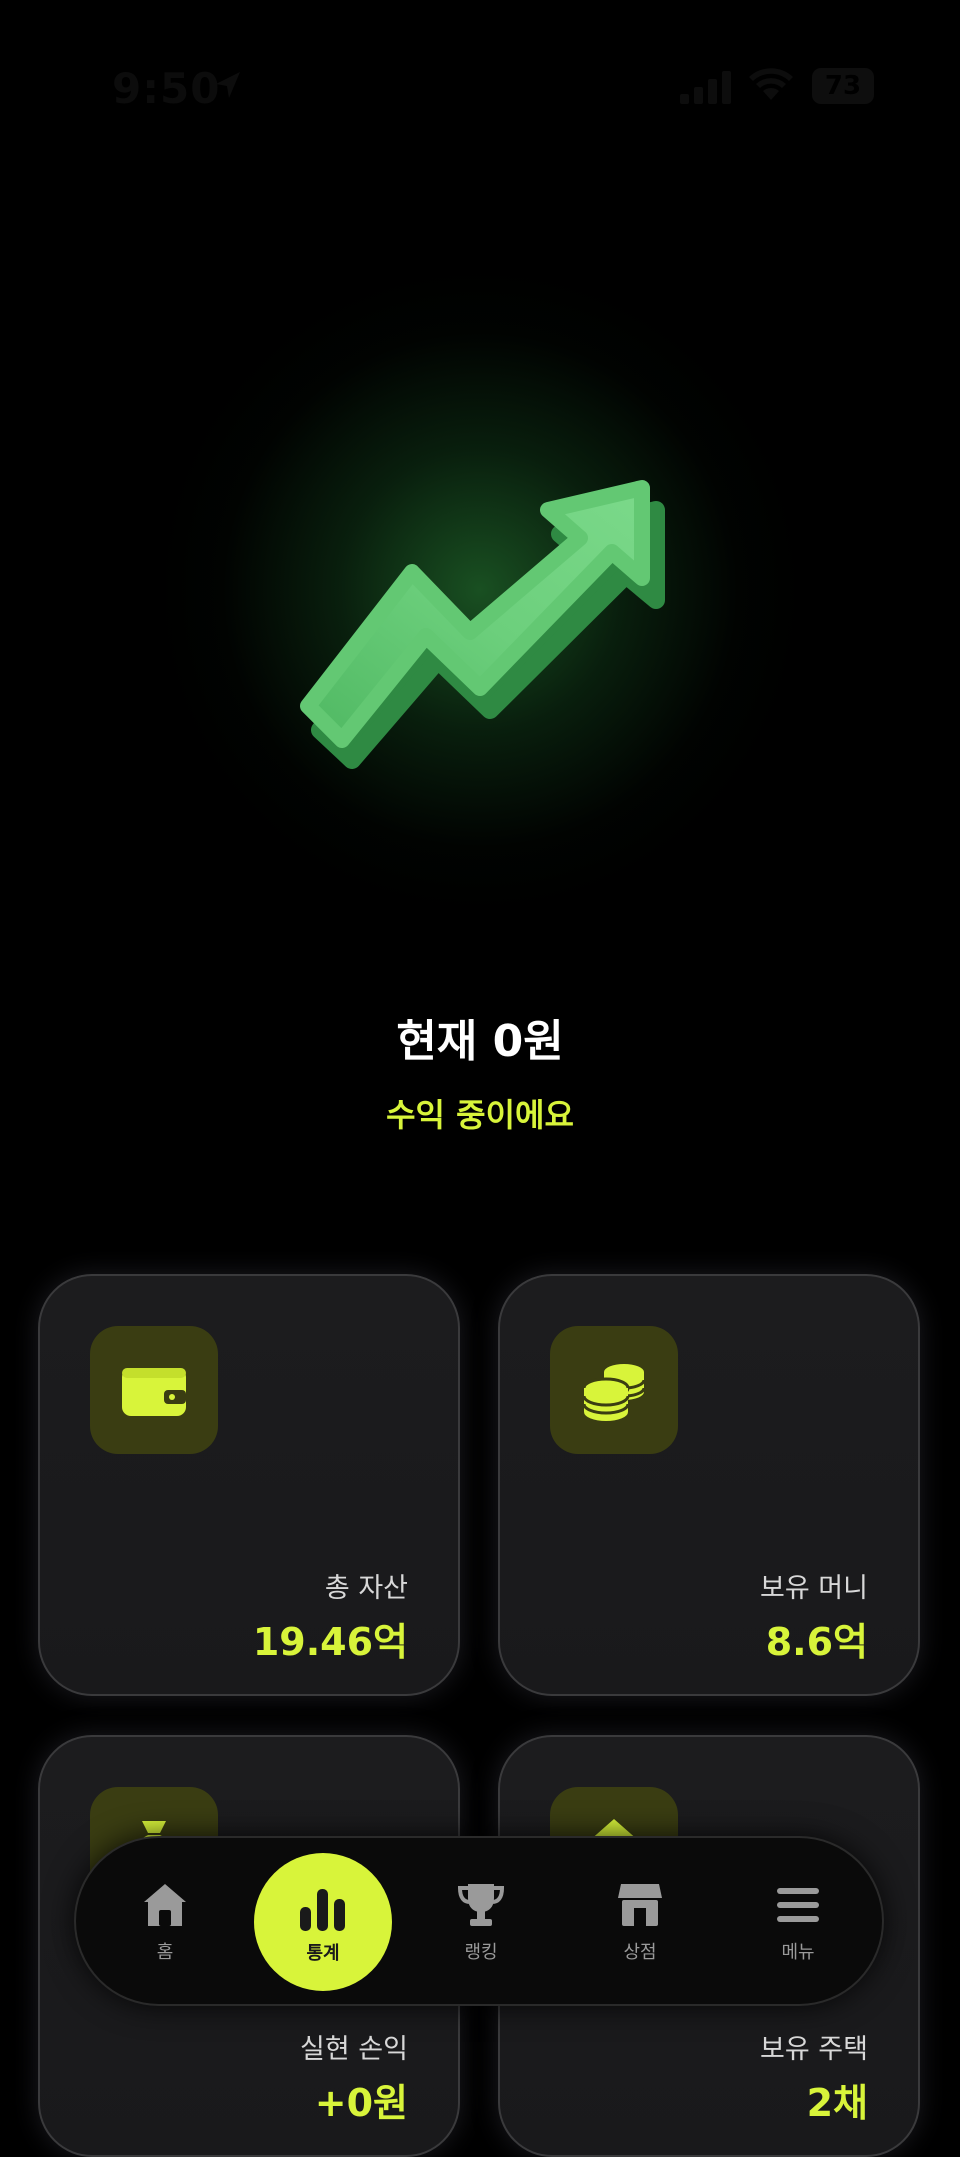 This screenshot has width=960, height=2157. I want to click on trend-up-arrow-icon, so click(482, 624).